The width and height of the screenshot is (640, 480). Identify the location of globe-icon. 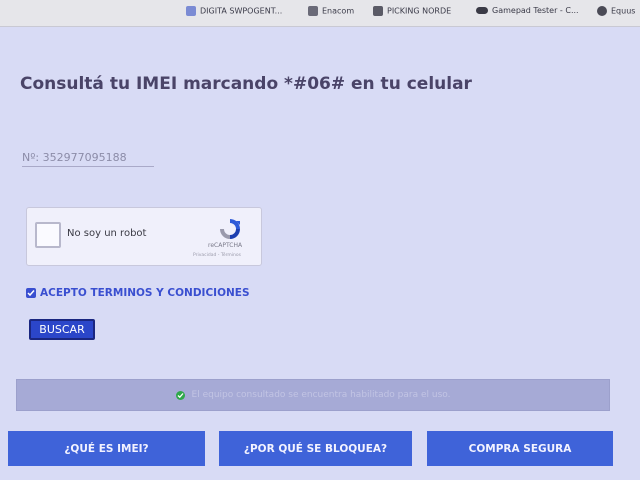
(602, 11).